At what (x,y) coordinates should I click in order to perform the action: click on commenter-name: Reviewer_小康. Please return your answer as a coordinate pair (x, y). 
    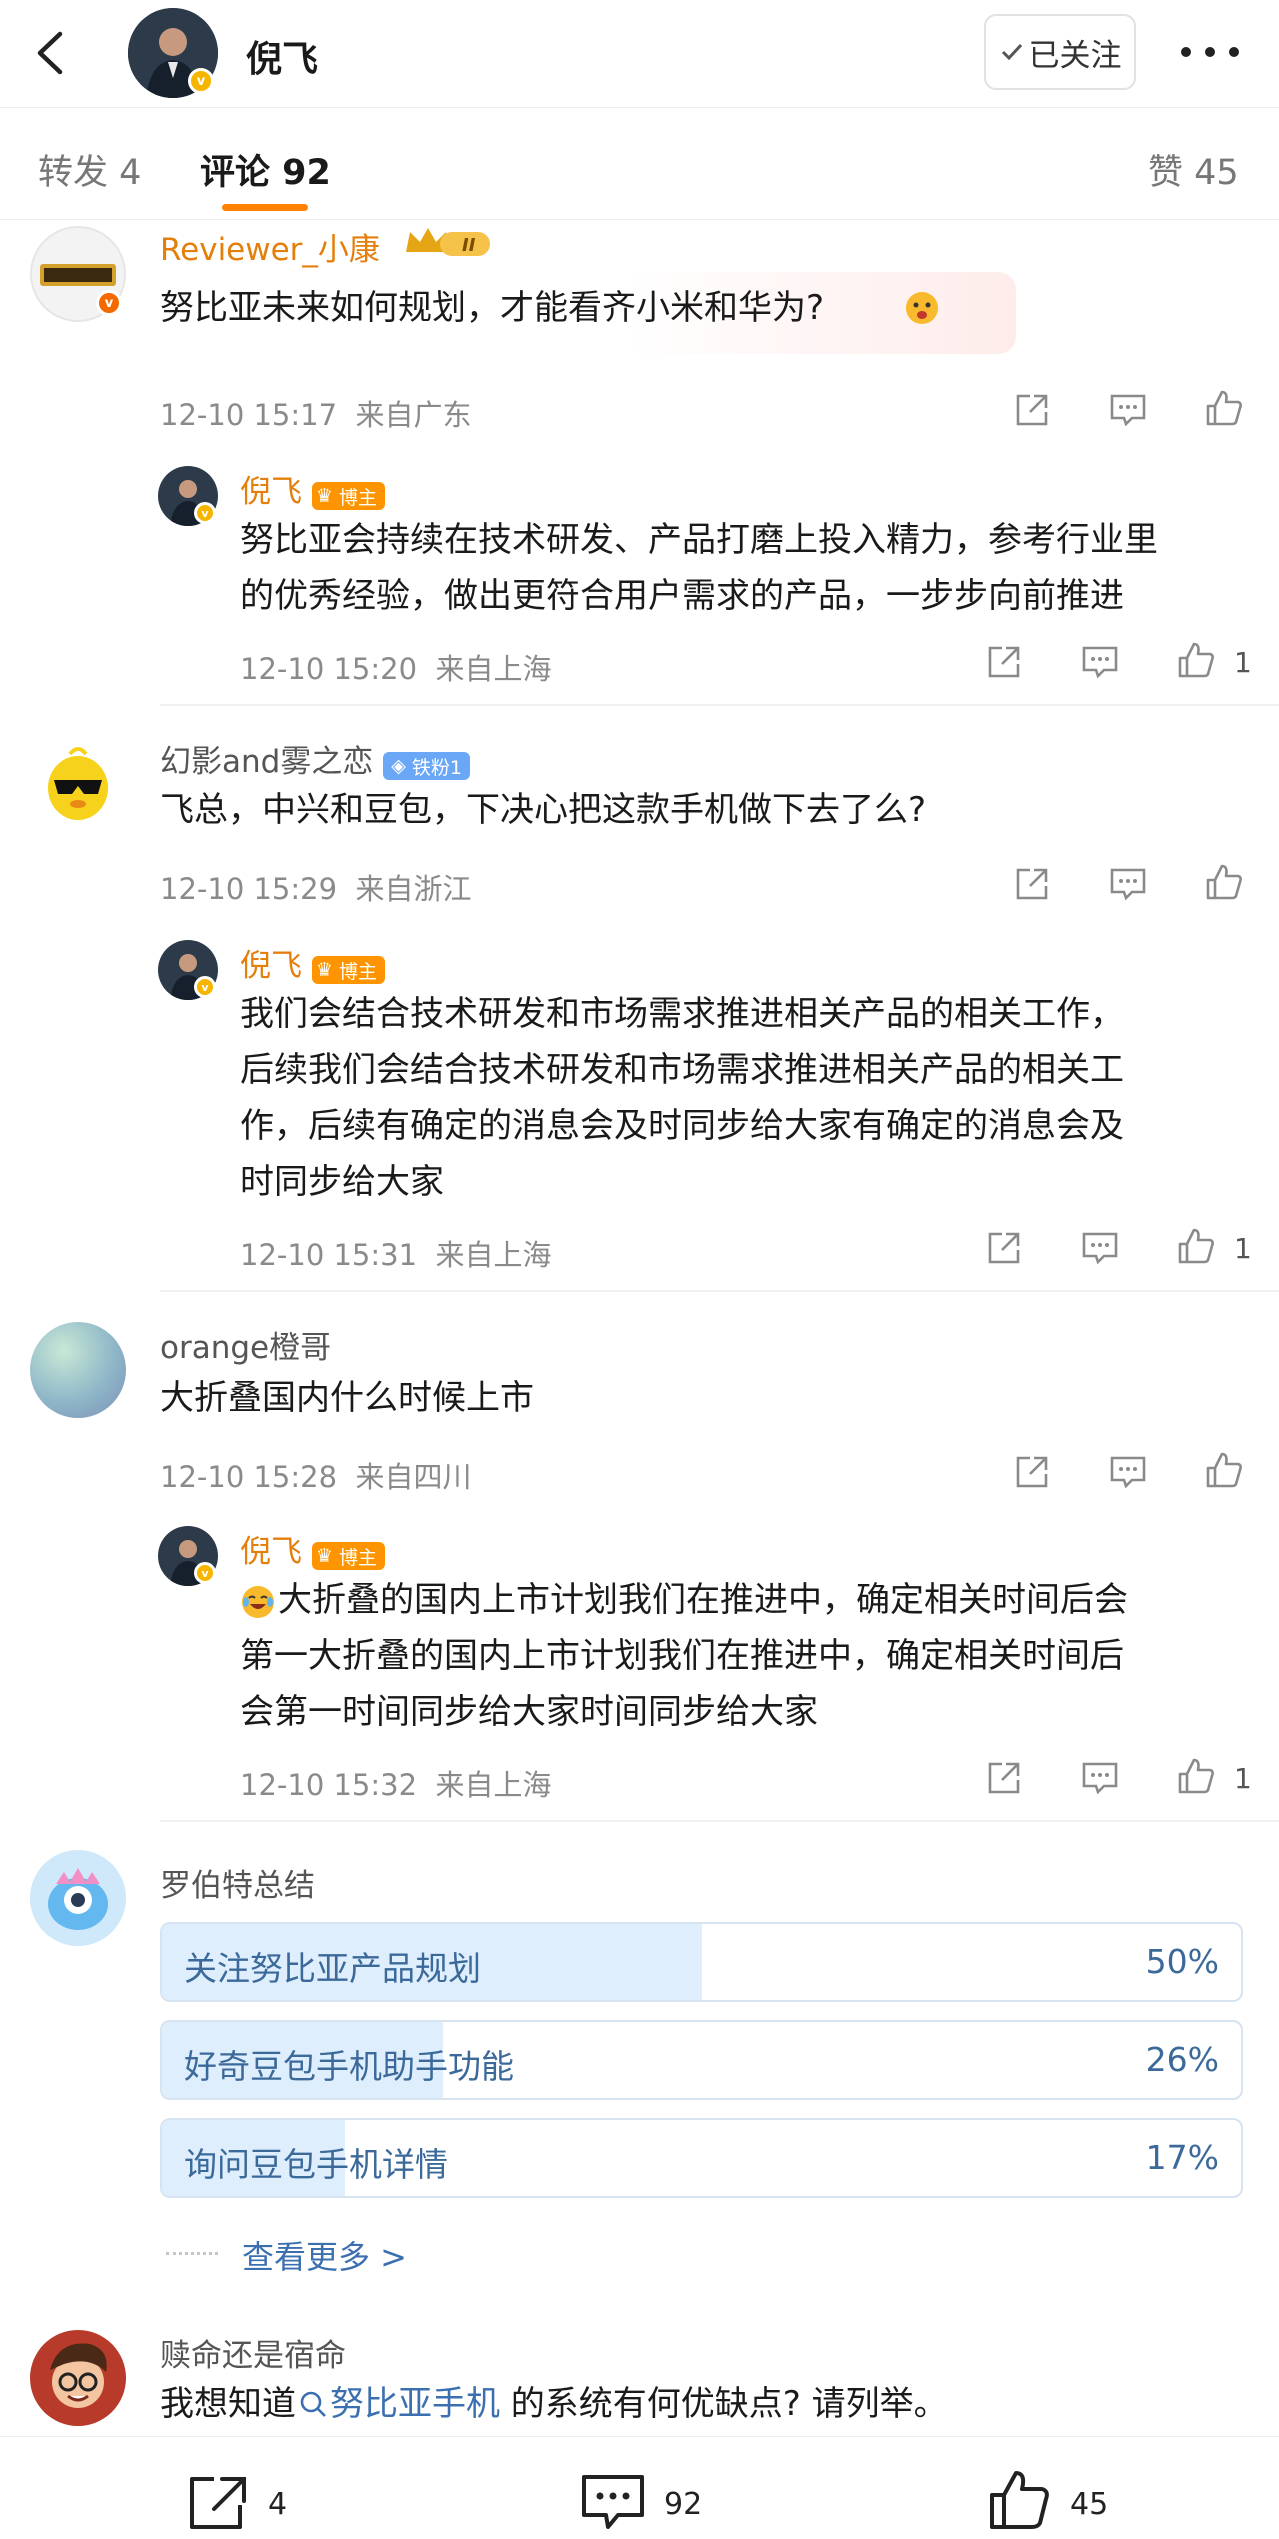
    Looking at the image, I should click on (270, 246).